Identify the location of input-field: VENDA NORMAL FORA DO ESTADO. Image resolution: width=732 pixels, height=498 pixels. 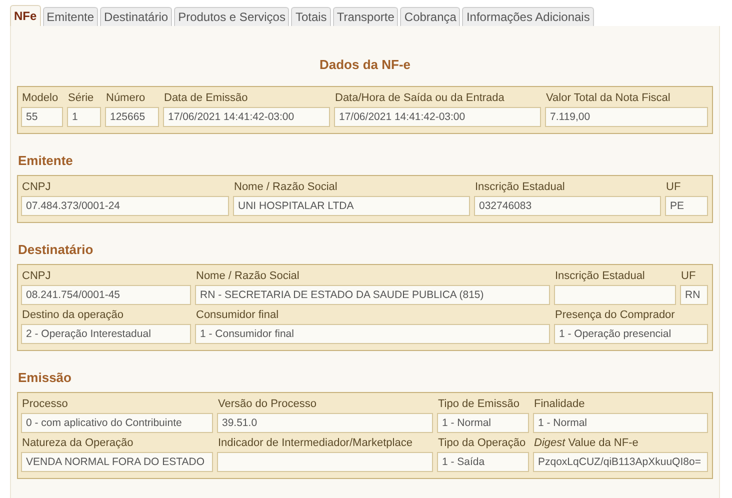
(117, 462).